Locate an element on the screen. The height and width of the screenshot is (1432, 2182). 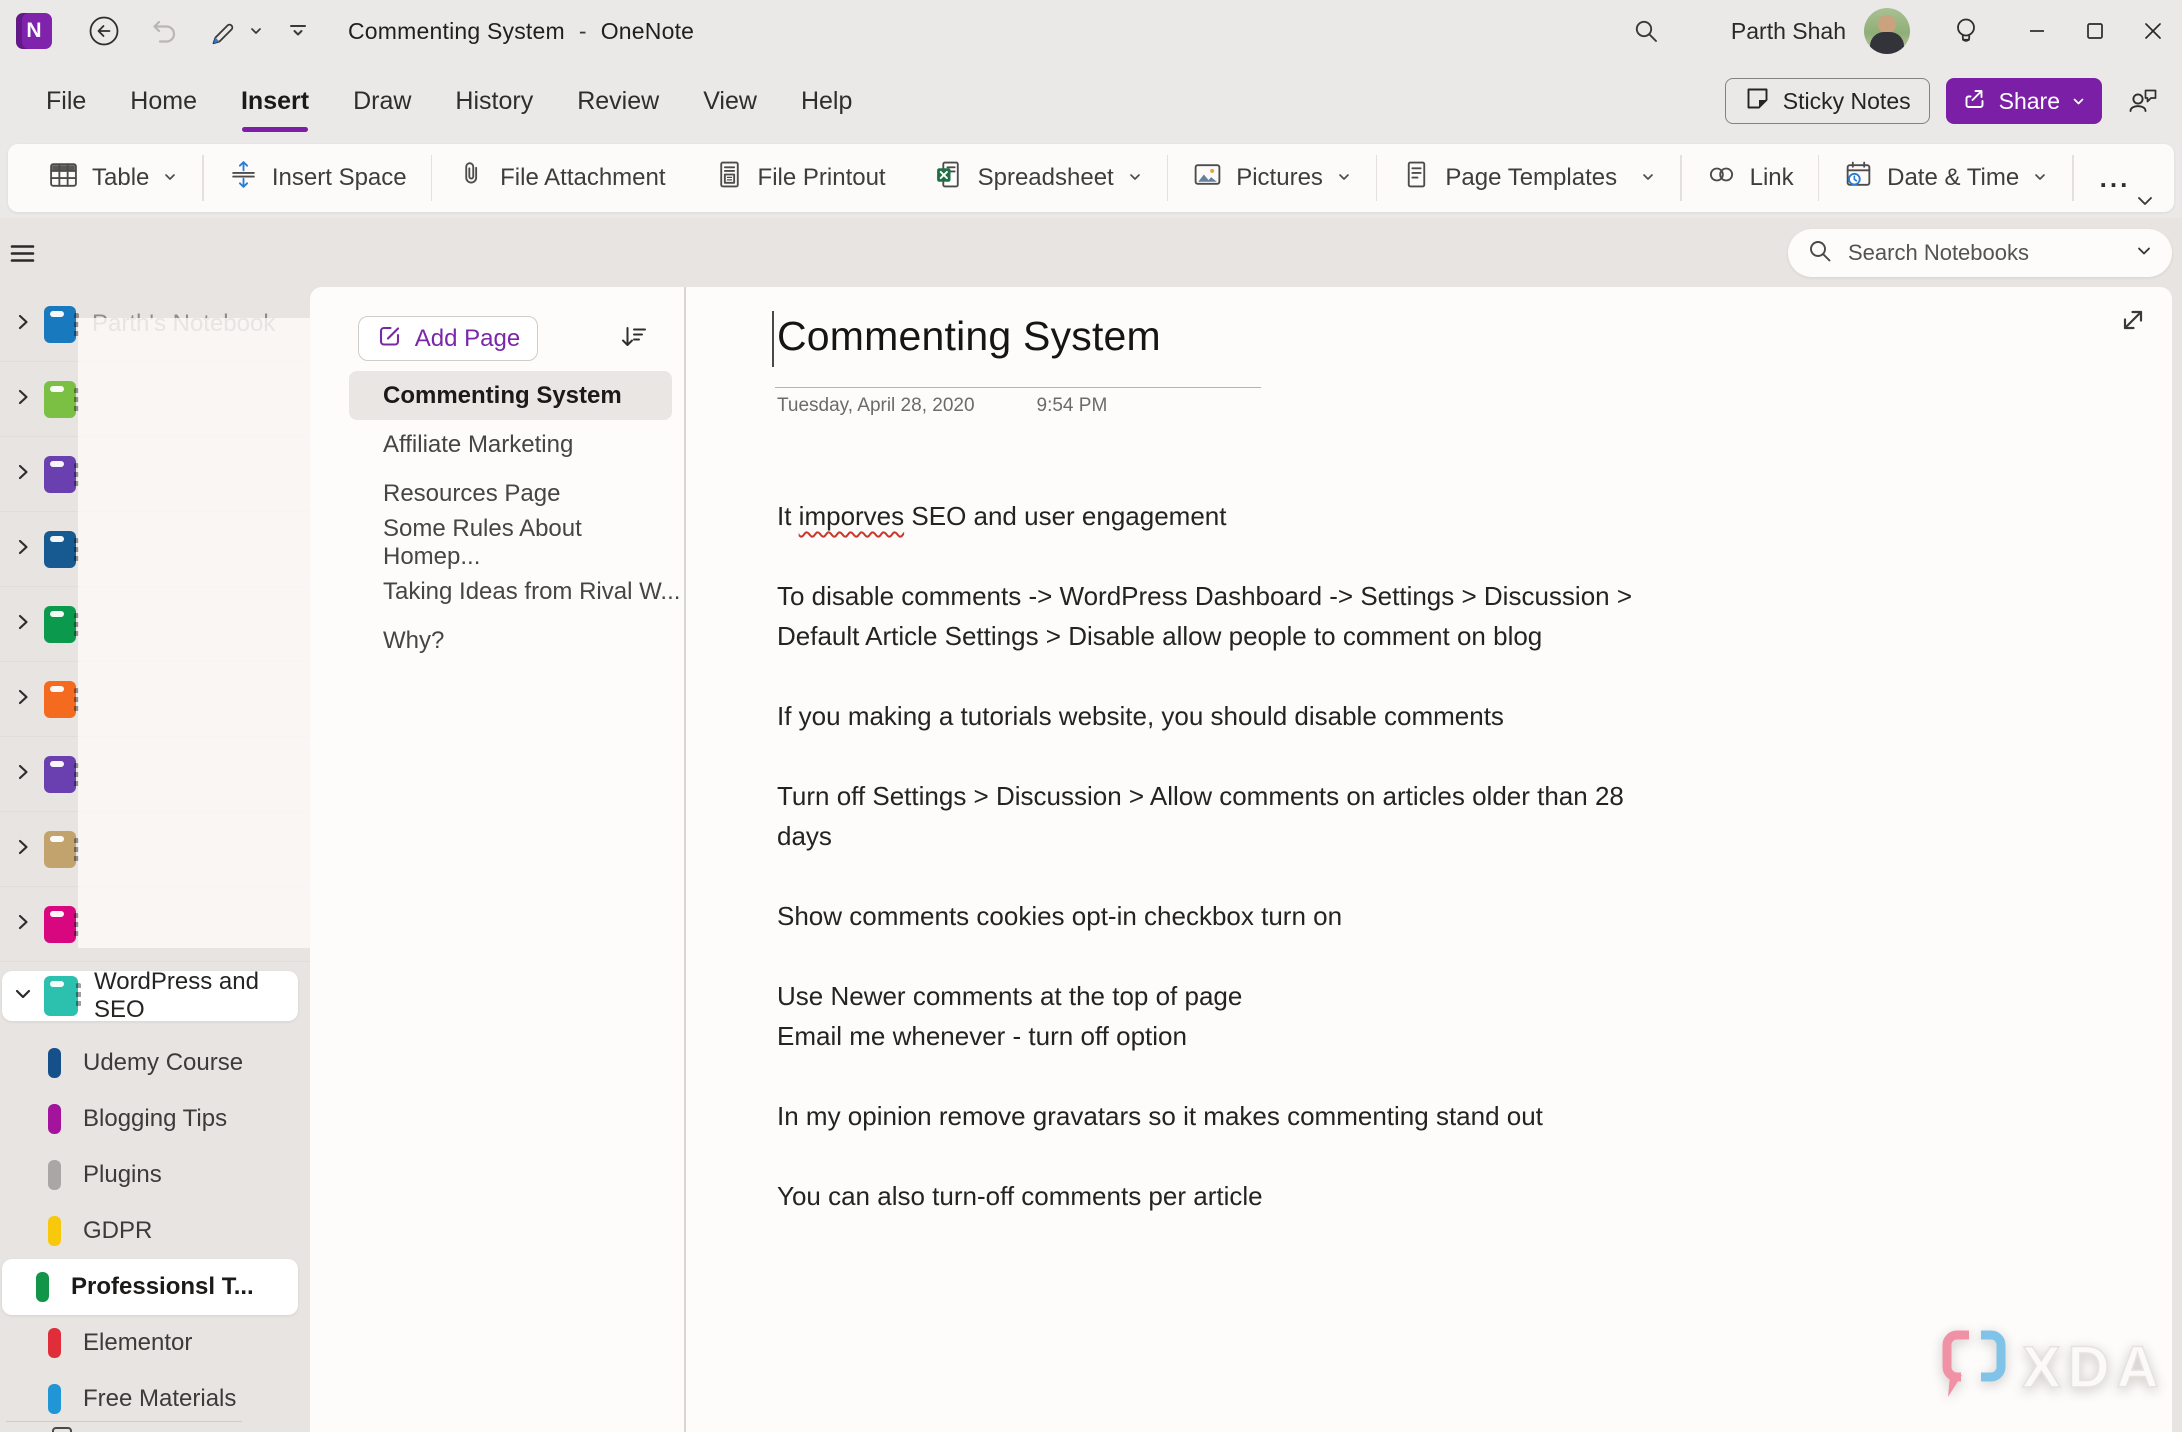
share-button: Share is located at coordinates (2023, 101).